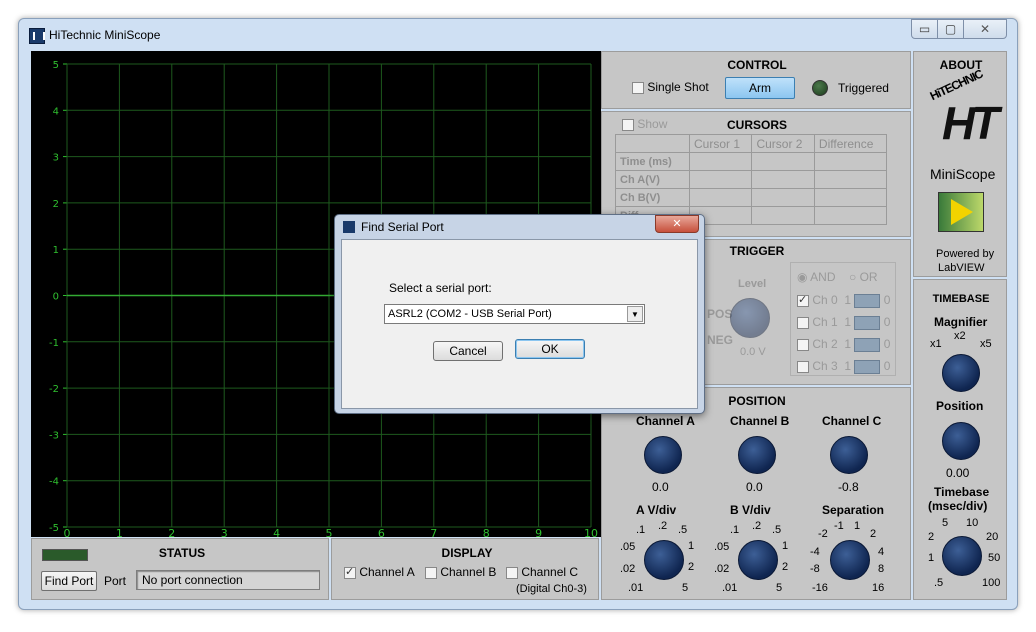 This screenshot has width=1036, height=632. Describe the element at coordinates (960, 336) in the screenshot. I see `magnifier-x2: x2` at that location.